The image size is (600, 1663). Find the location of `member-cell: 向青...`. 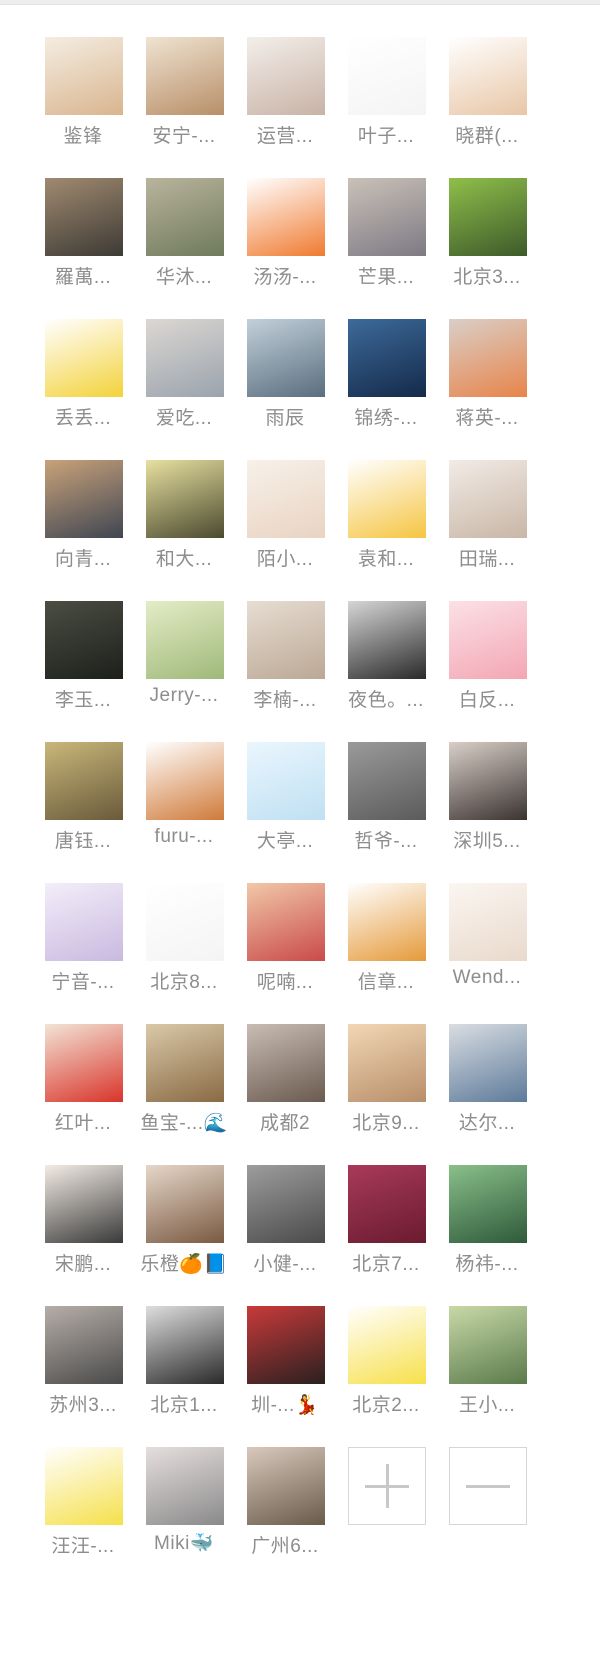

member-cell: 向青... is located at coordinates (83, 530).